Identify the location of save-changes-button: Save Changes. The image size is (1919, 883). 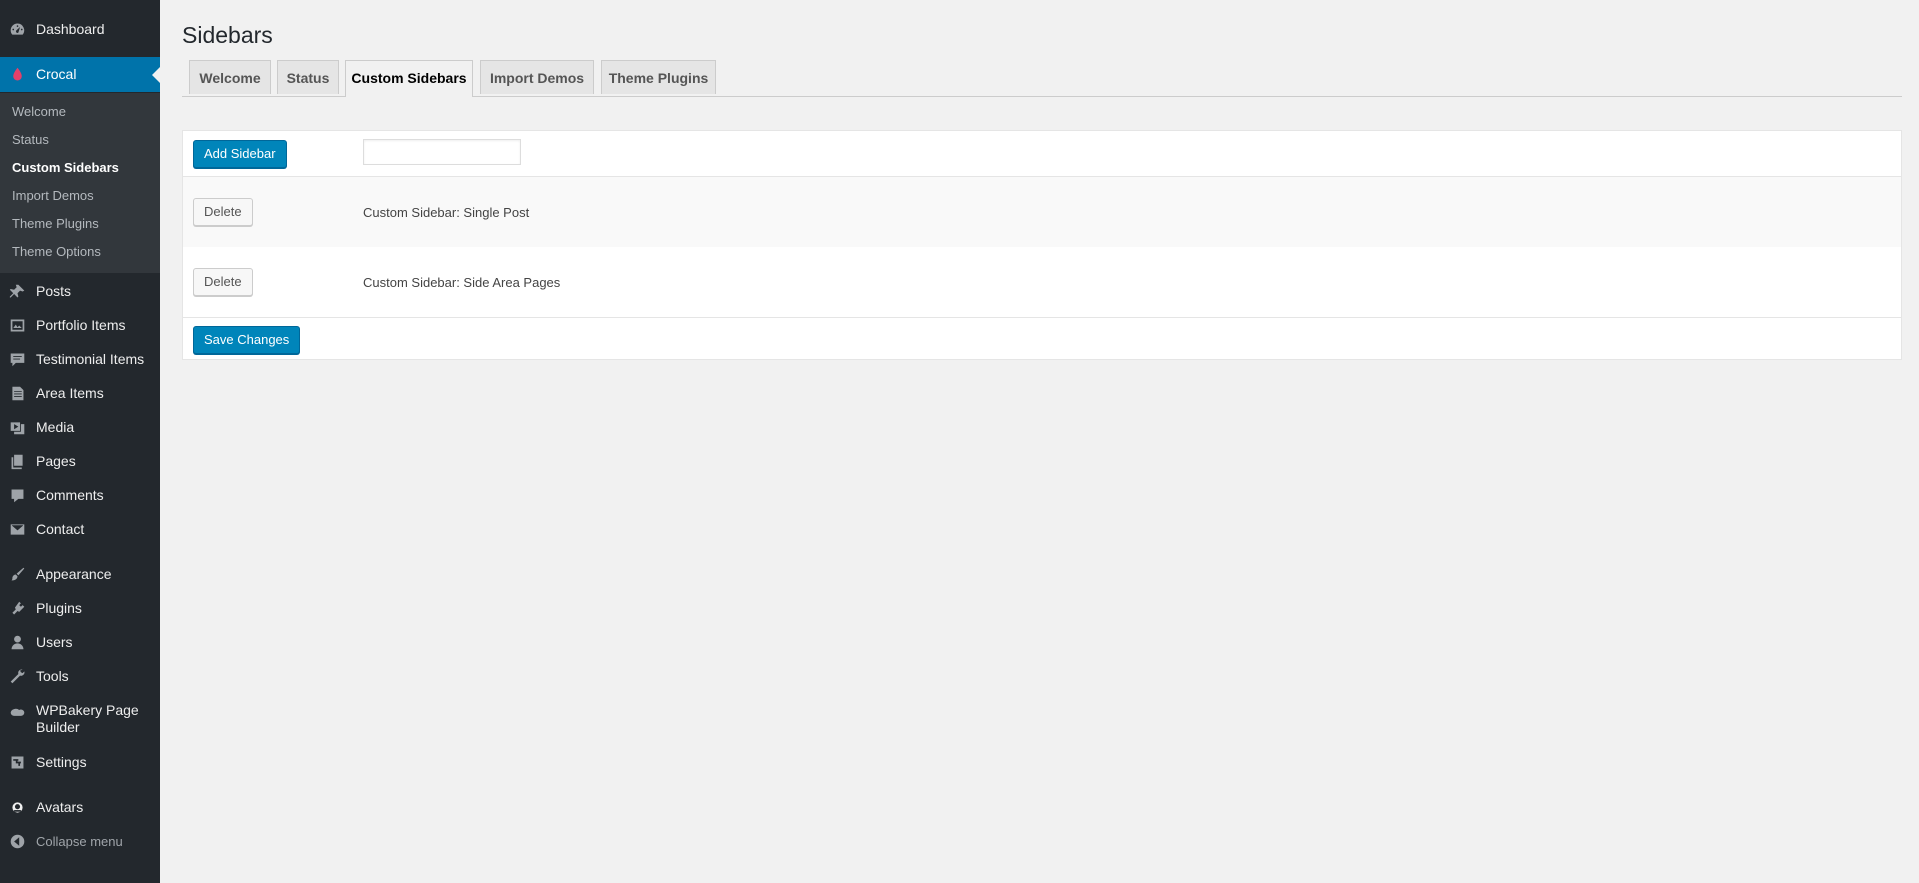
(247, 340).